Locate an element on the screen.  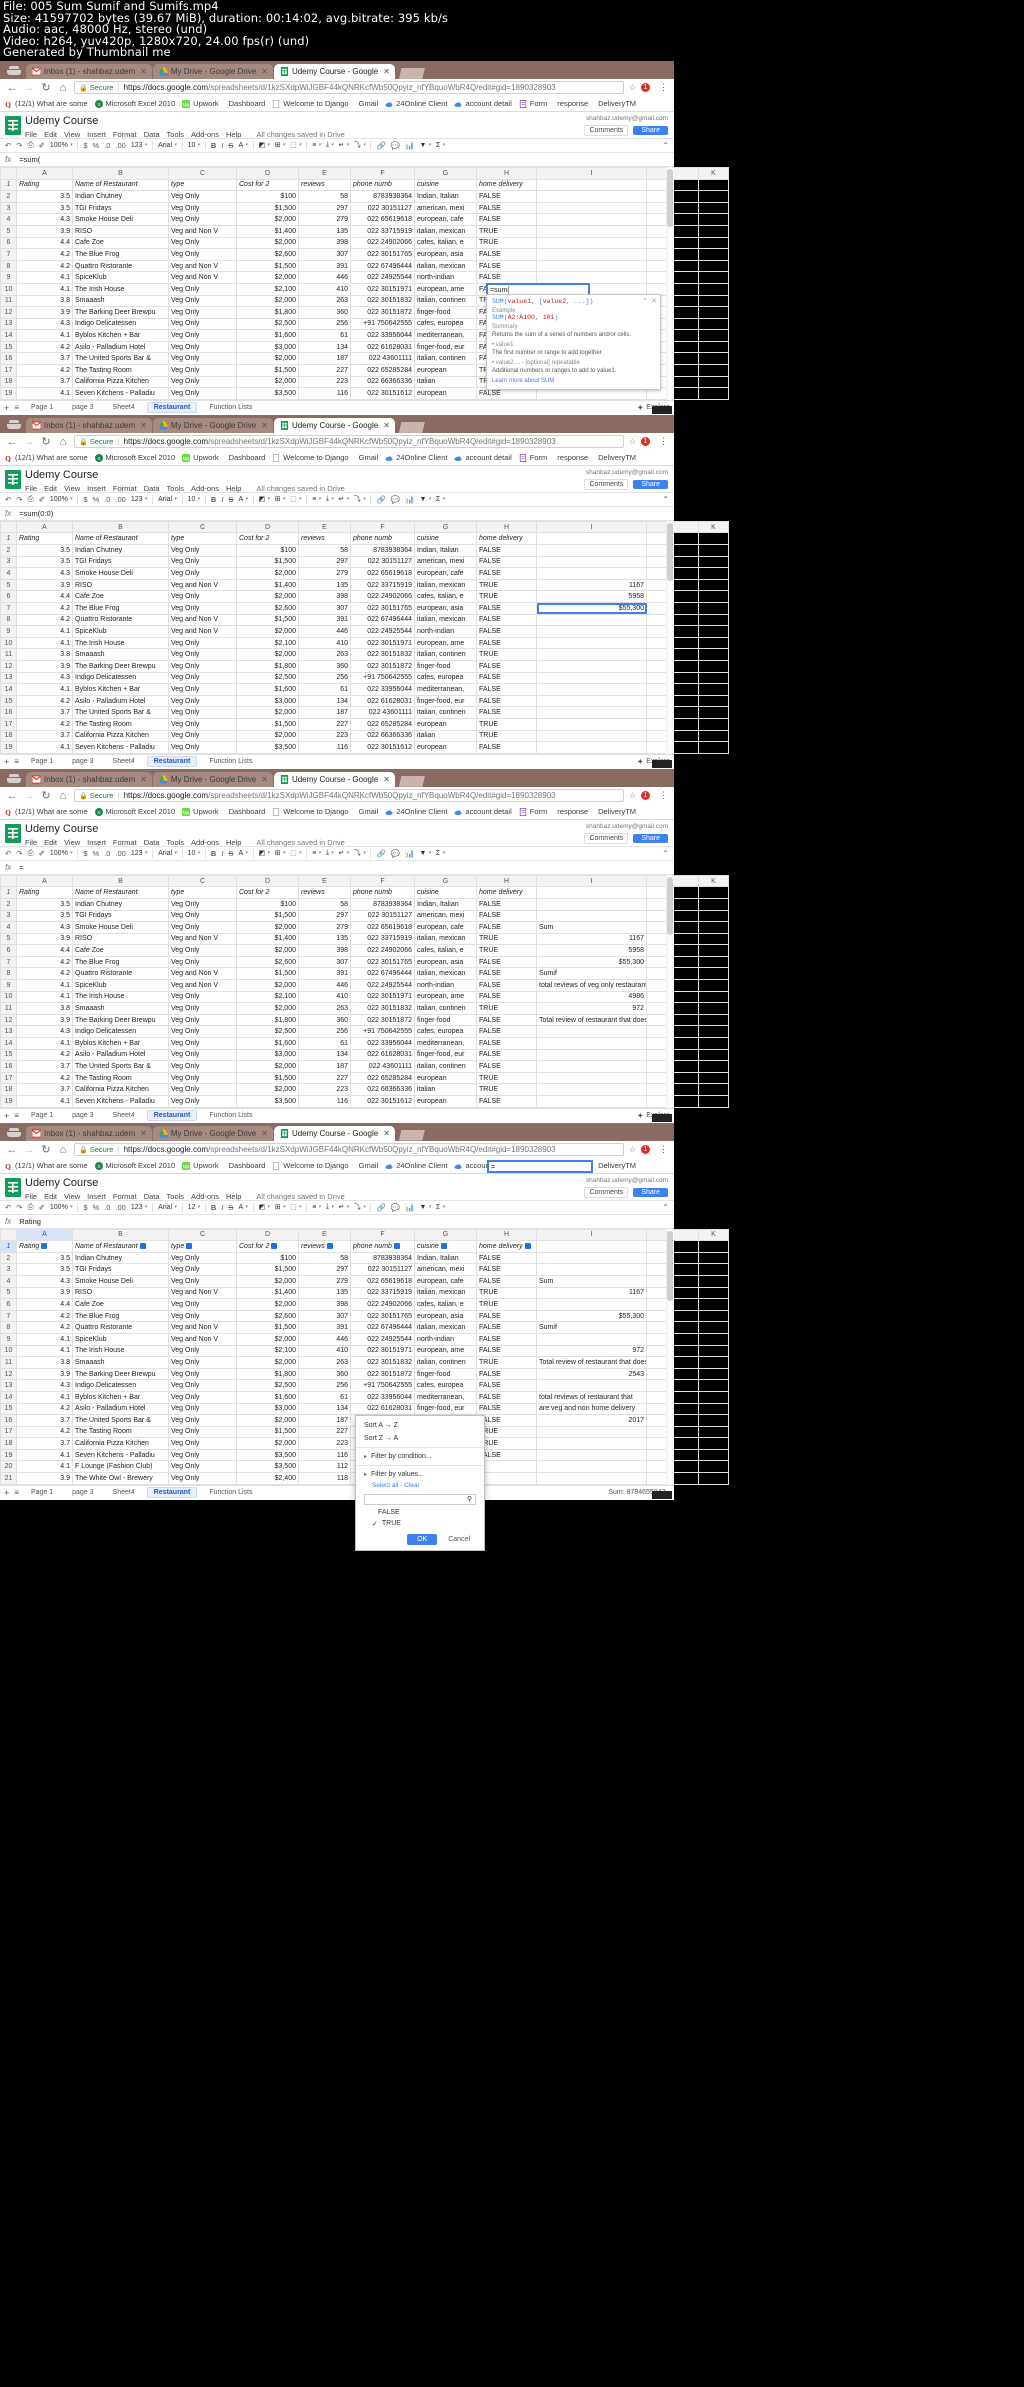
cell-F10: 022 30151971 is located at coordinates (382, 1351).